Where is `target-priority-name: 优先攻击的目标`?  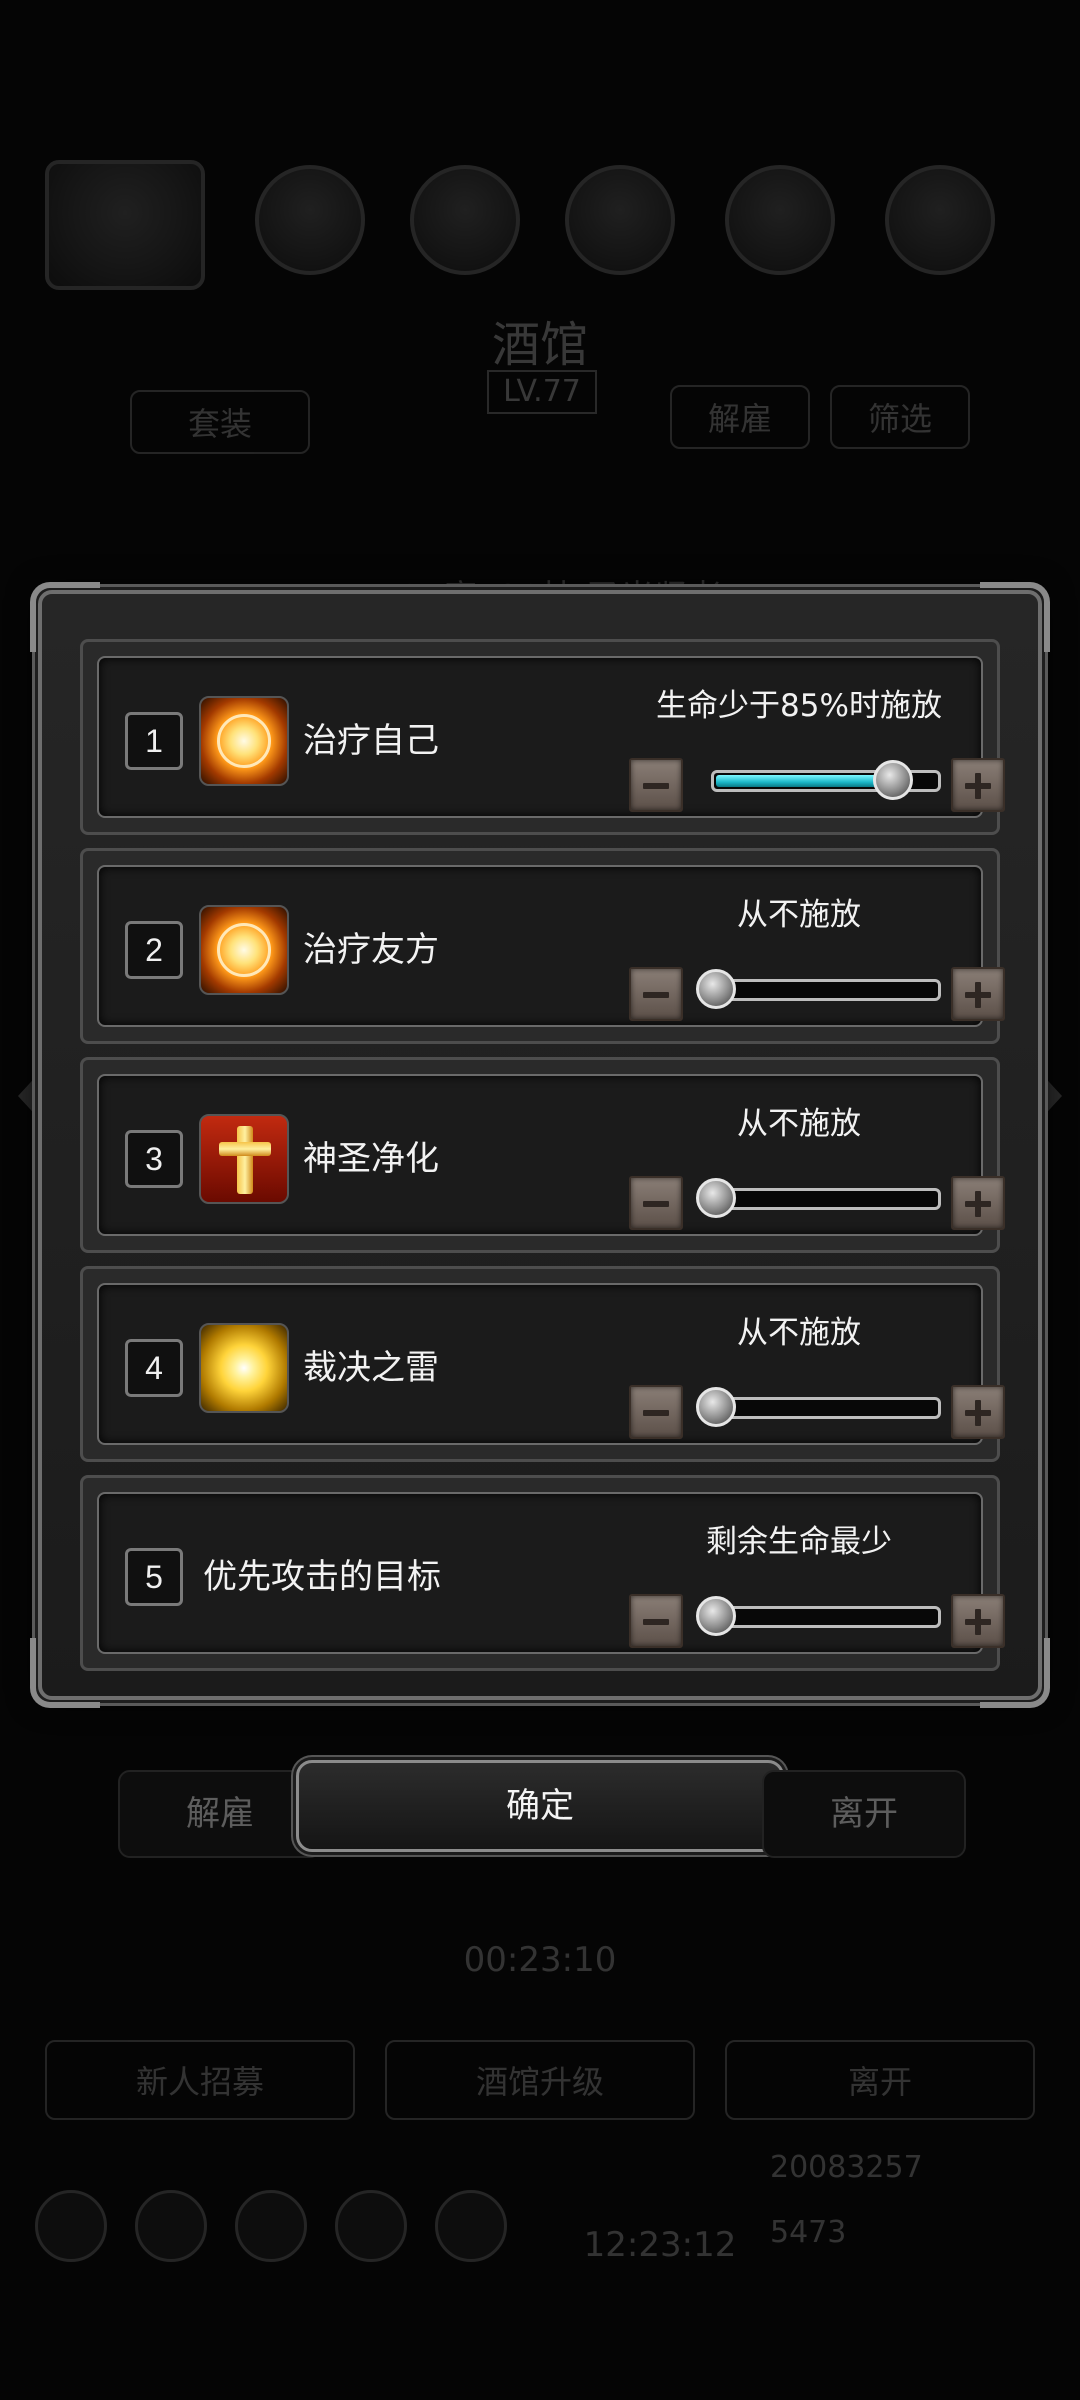 target-priority-name: 优先攻击的目标 is located at coordinates (322, 1577).